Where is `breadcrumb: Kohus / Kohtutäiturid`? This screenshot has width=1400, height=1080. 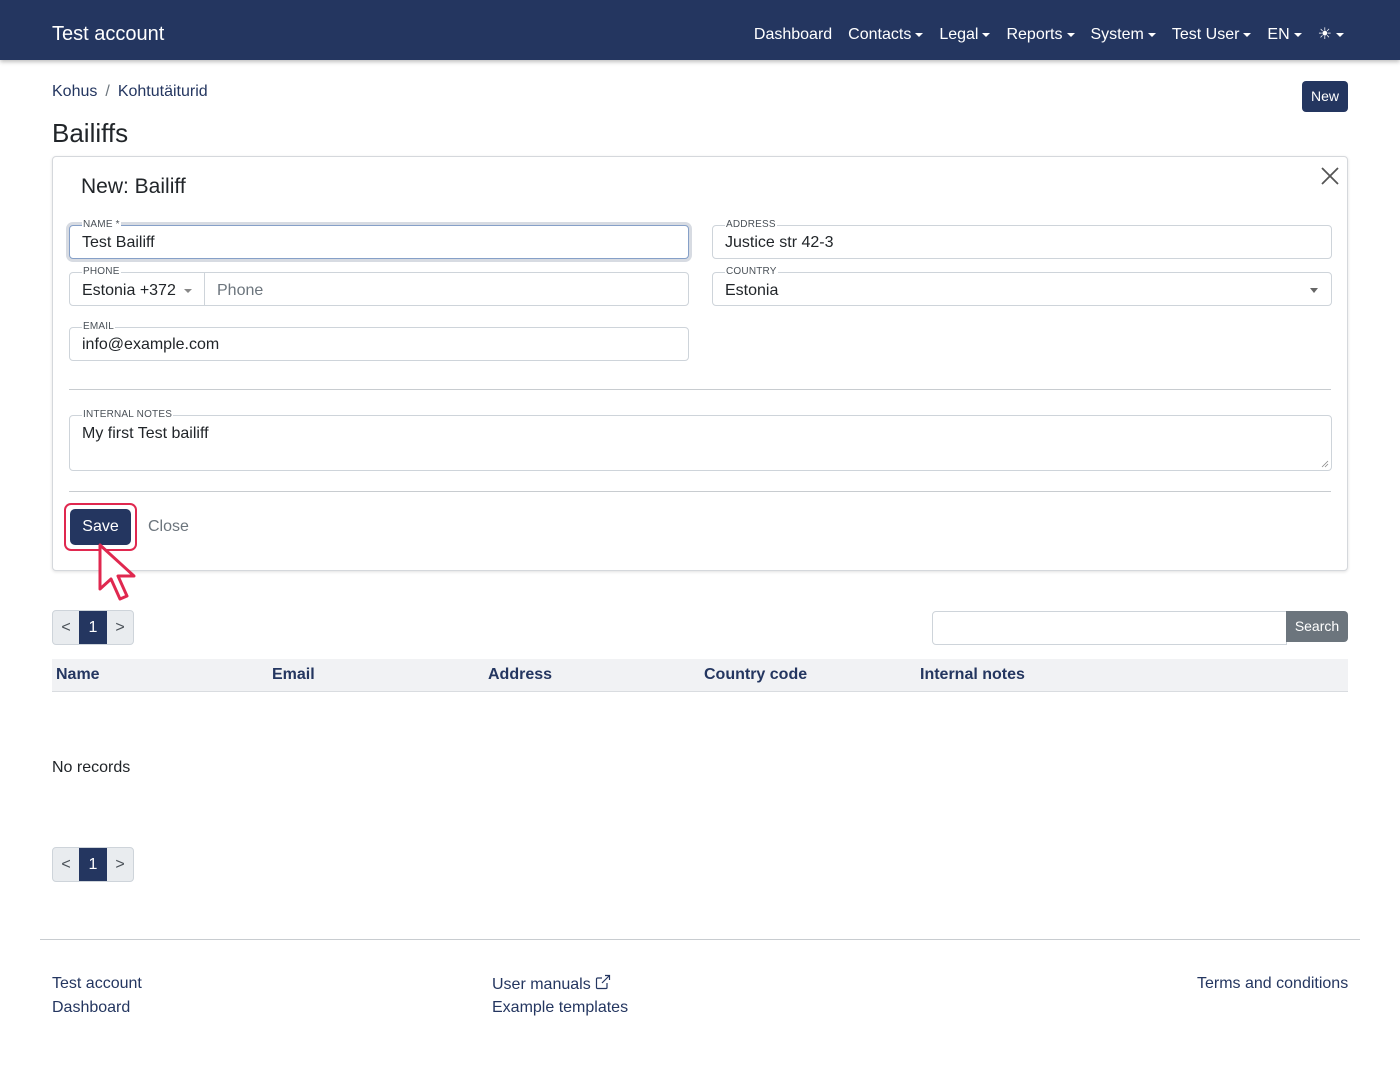
breadcrumb: Kohus / Kohtutäiturid is located at coordinates (130, 92).